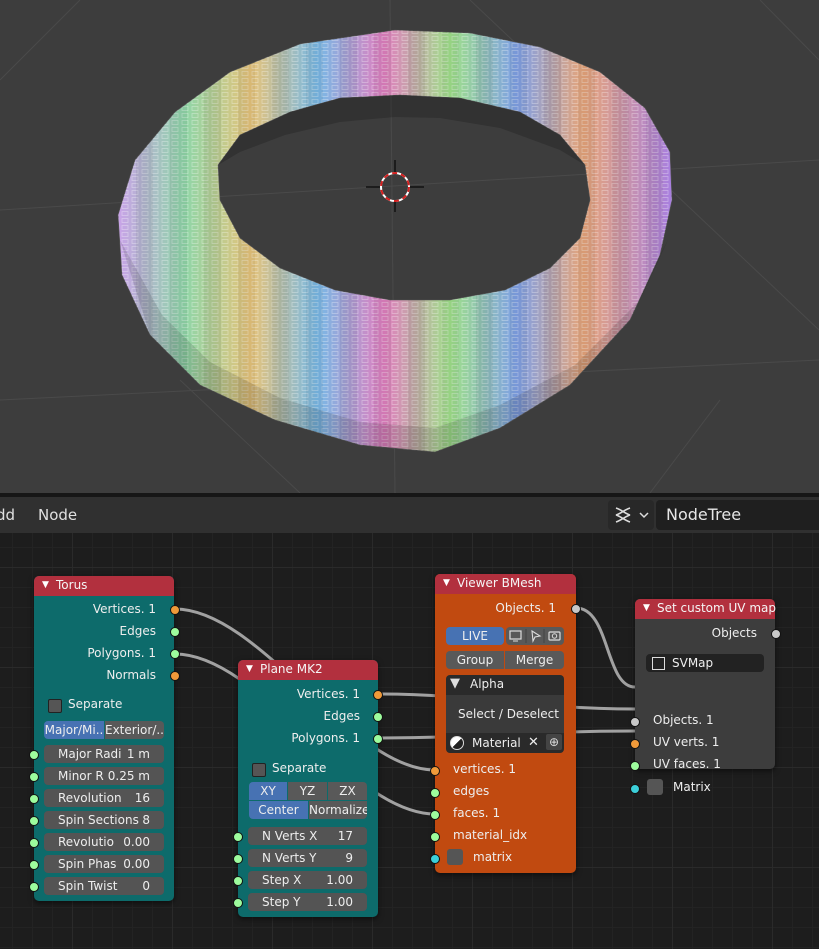  What do you see at coordinates (307, 836) in the screenshot?
I see `field-n-verts-x: N Verts X 17` at bounding box center [307, 836].